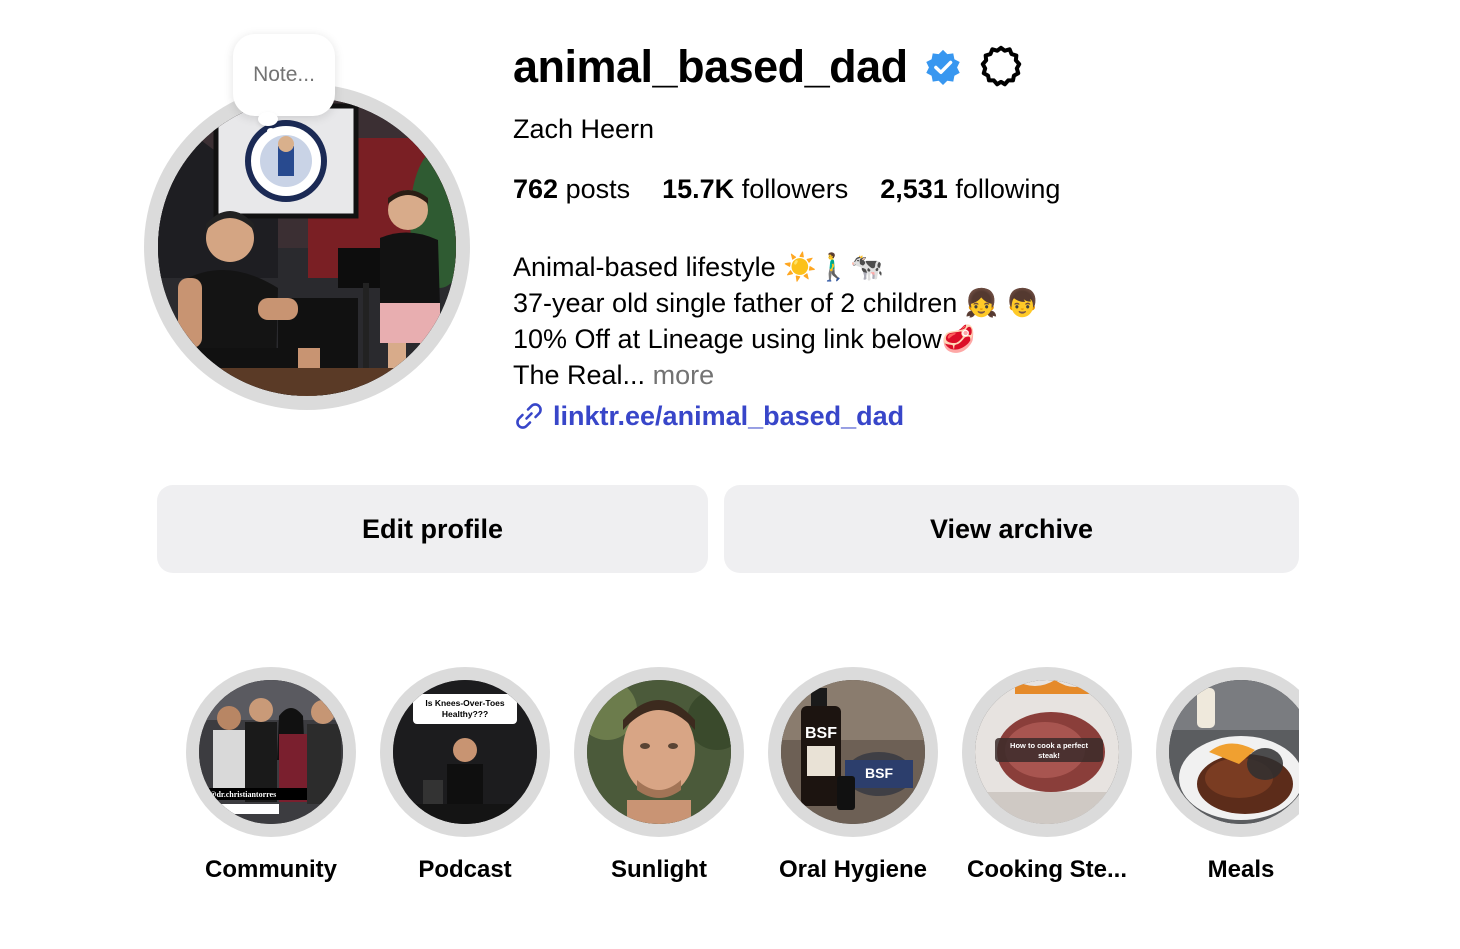 The width and height of the screenshot is (1460, 949). I want to click on profile-avatar-ring, so click(307, 247).